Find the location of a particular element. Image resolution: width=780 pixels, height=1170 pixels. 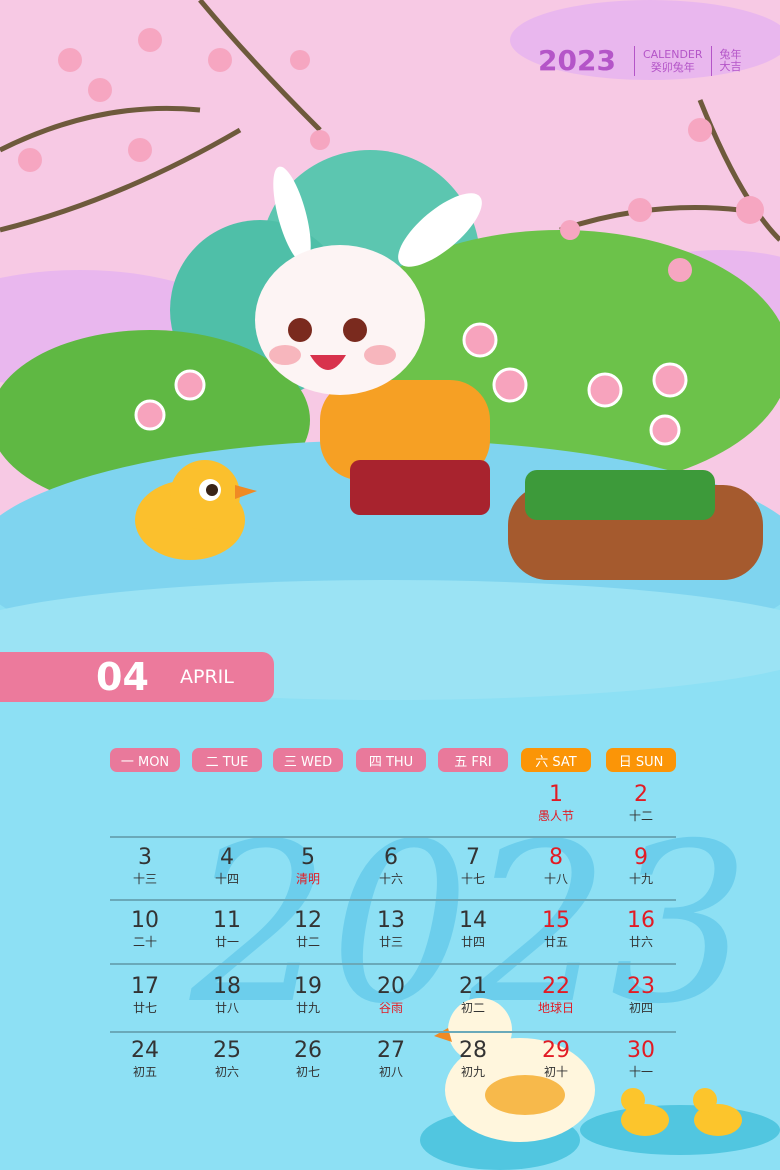

slogan-line: 大吉 is located at coordinates (730, 66).